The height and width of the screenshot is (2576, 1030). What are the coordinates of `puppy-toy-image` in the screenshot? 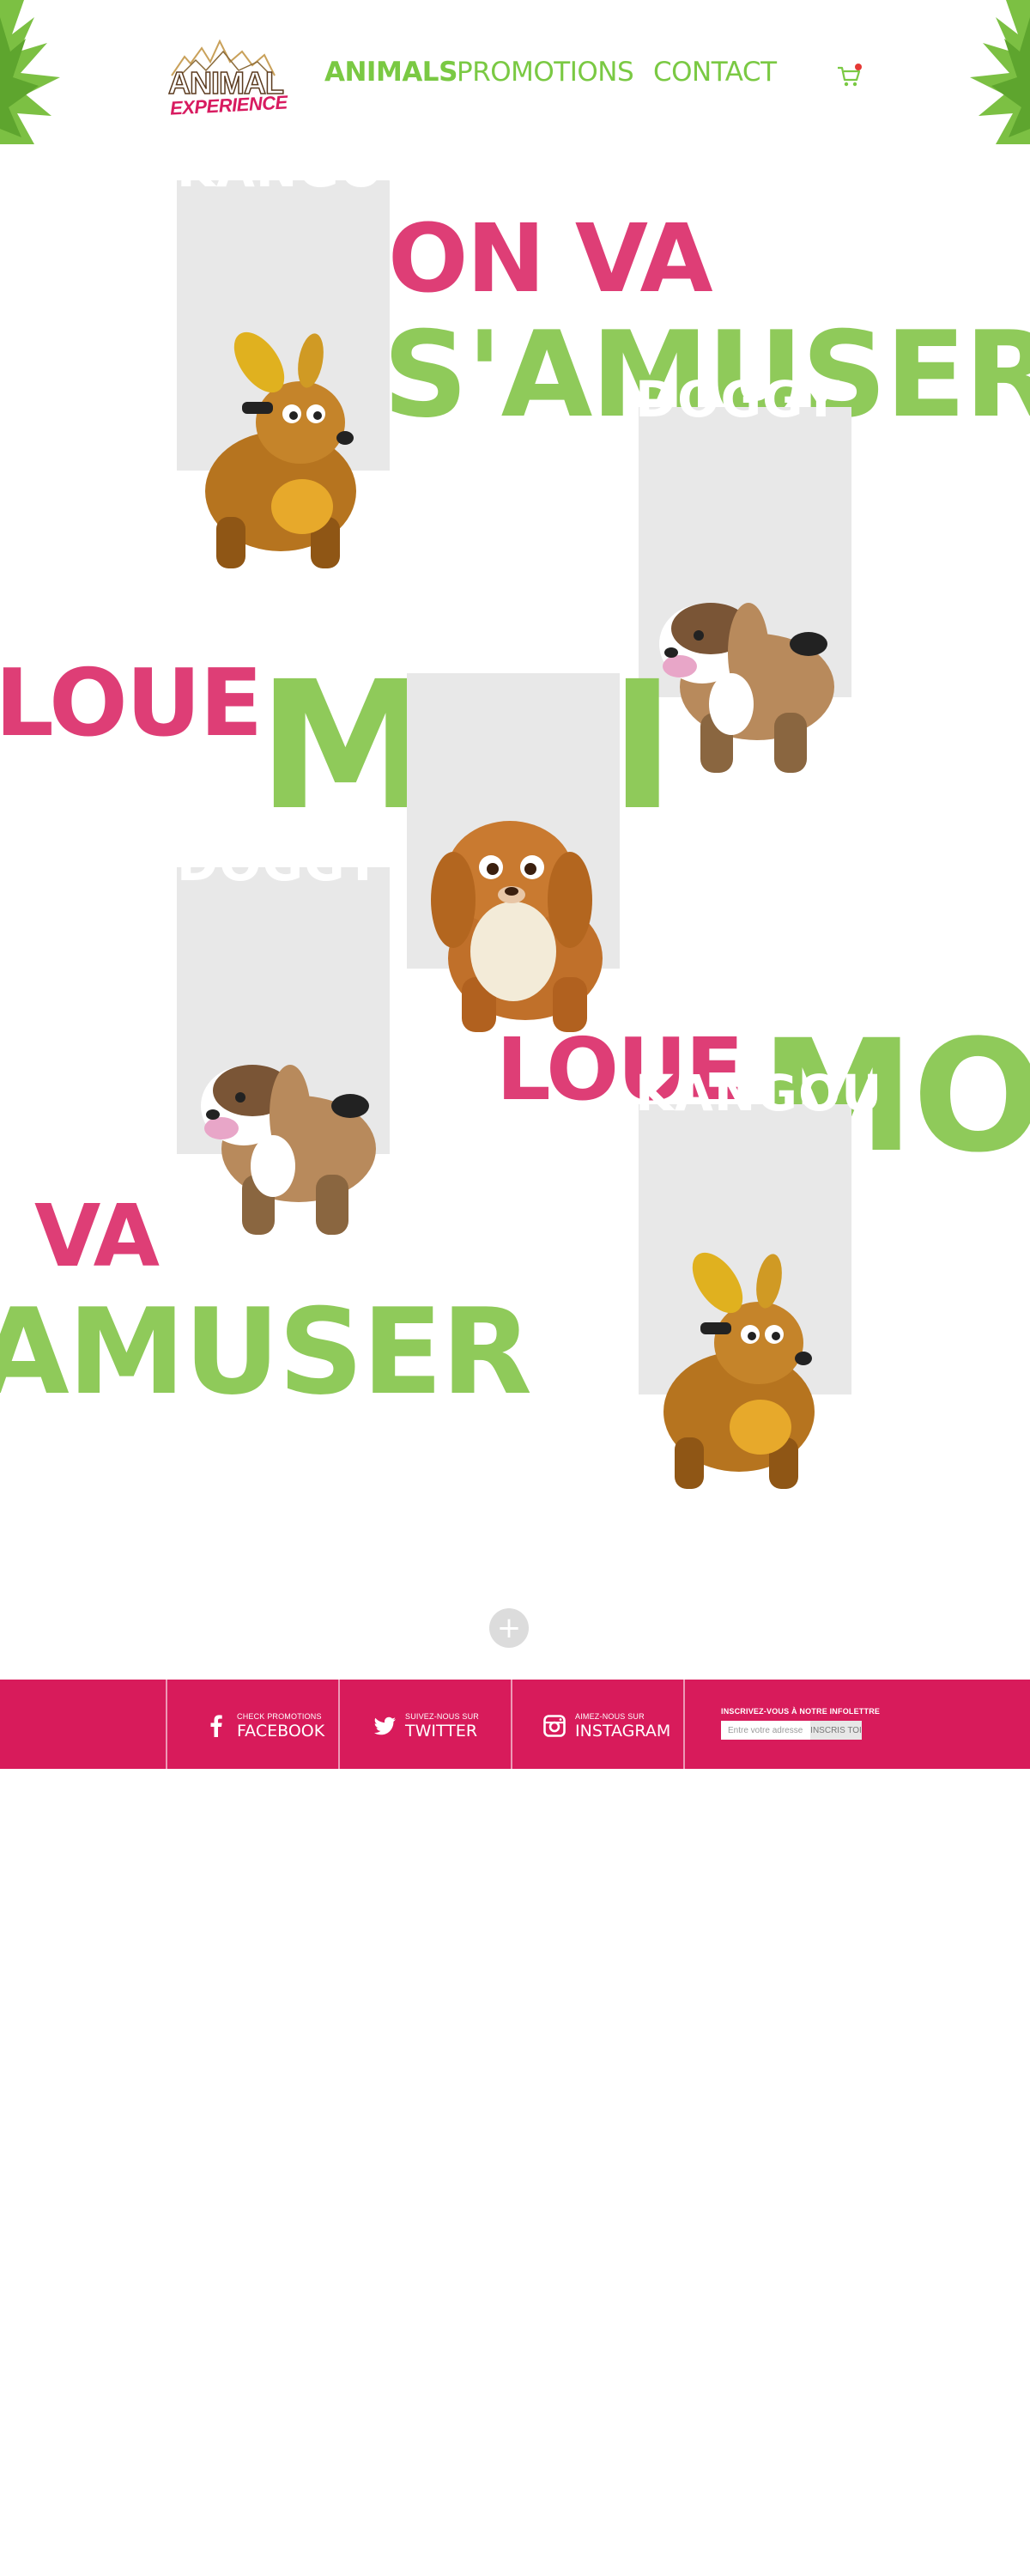 It's located at (516, 921).